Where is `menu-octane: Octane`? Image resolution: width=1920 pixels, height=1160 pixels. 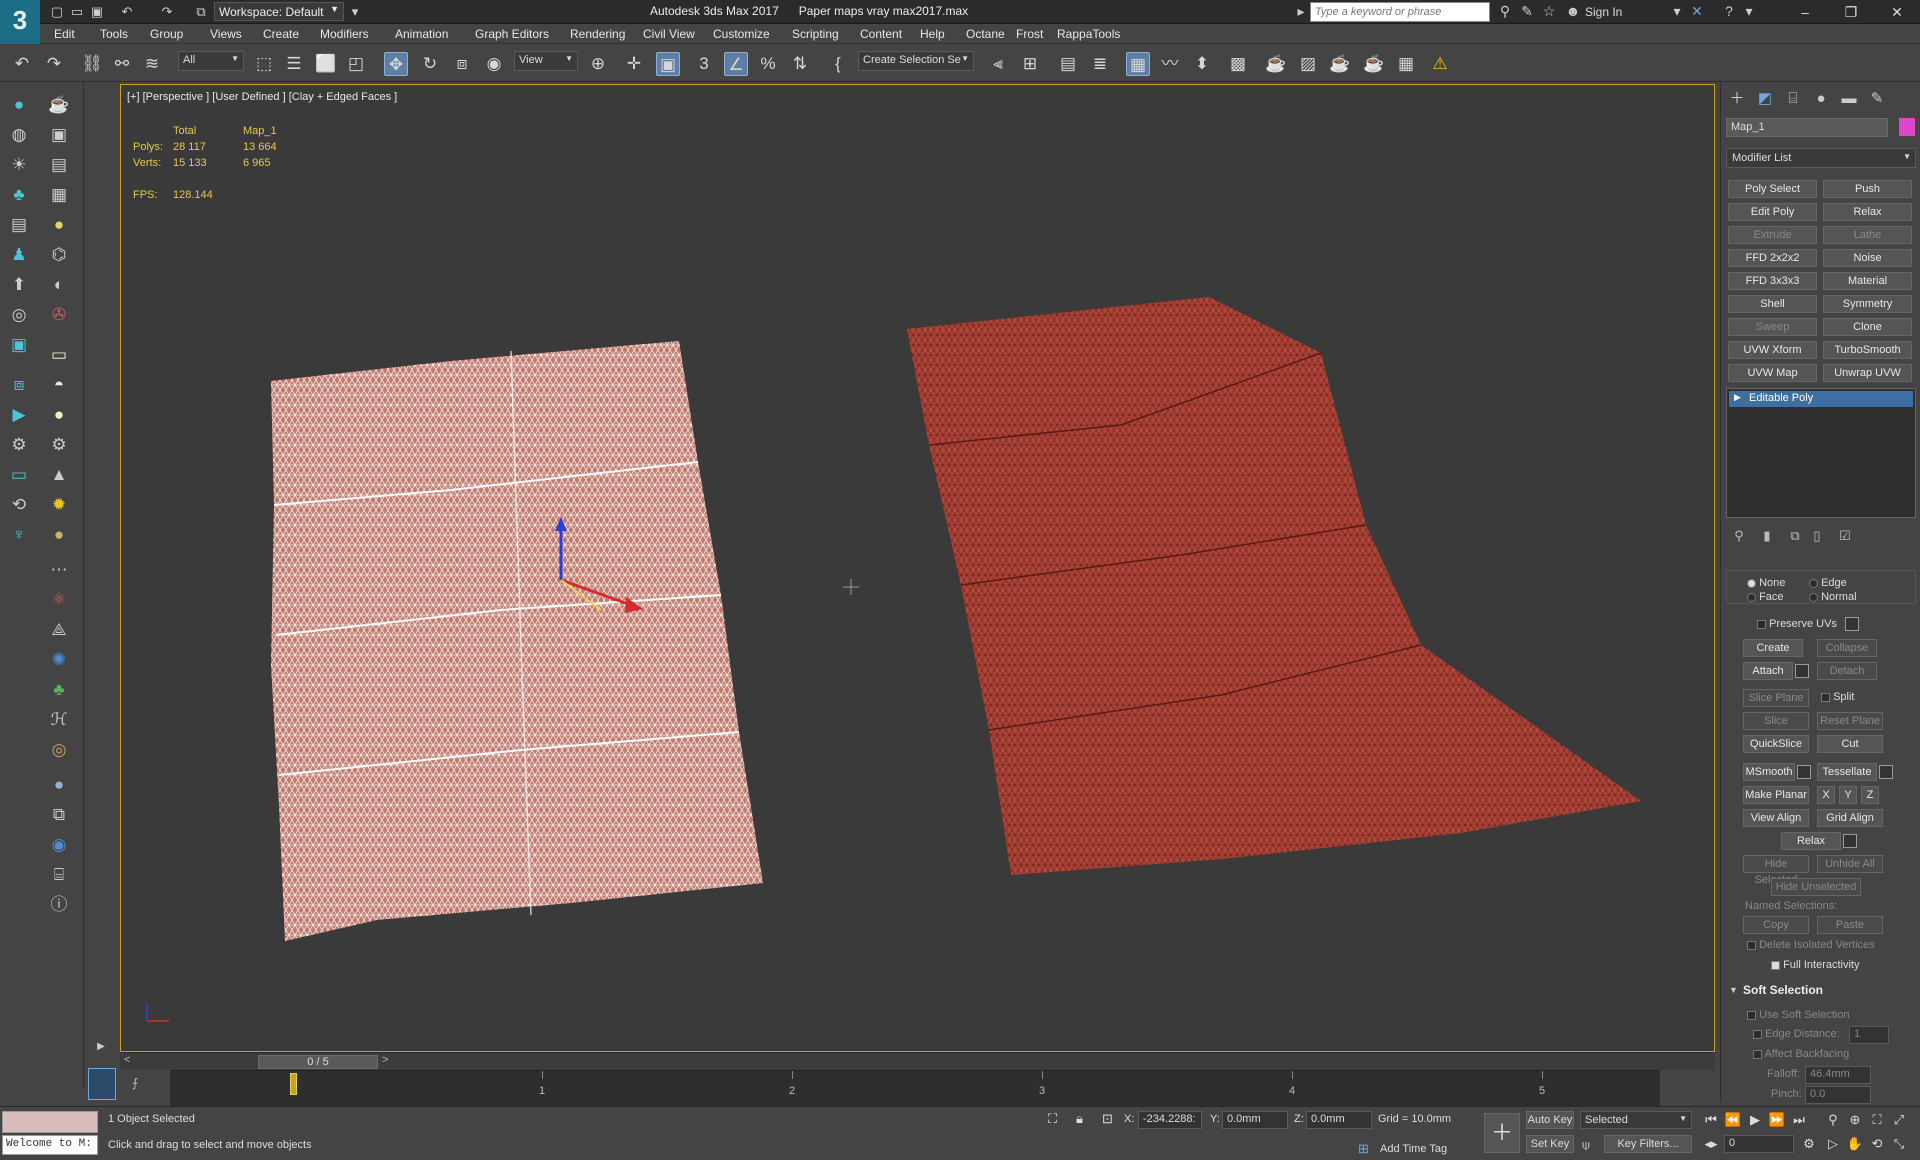 menu-octane: Octane is located at coordinates (985, 34).